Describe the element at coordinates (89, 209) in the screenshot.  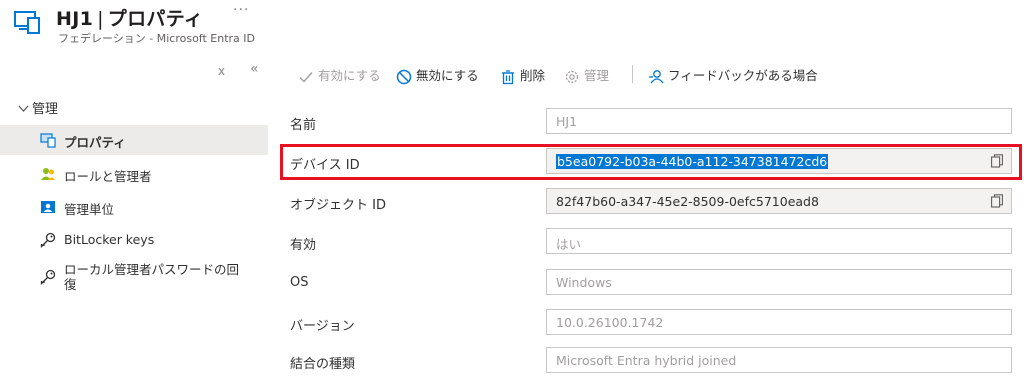
I see `sidebar-item-label: 管理単位` at that location.